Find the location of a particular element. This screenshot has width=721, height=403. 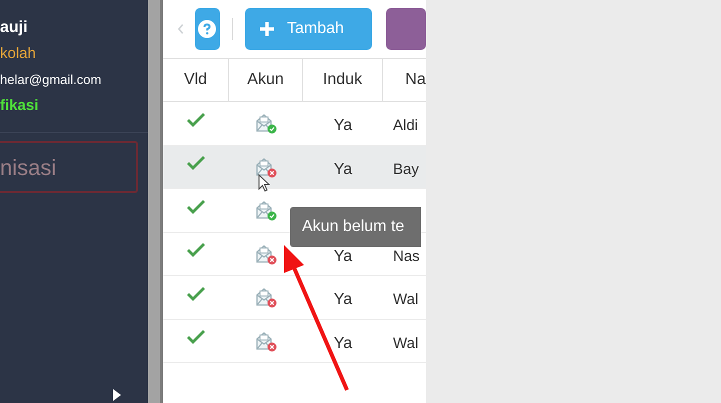

table-cell-text: Nas is located at coordinates (406, 256).